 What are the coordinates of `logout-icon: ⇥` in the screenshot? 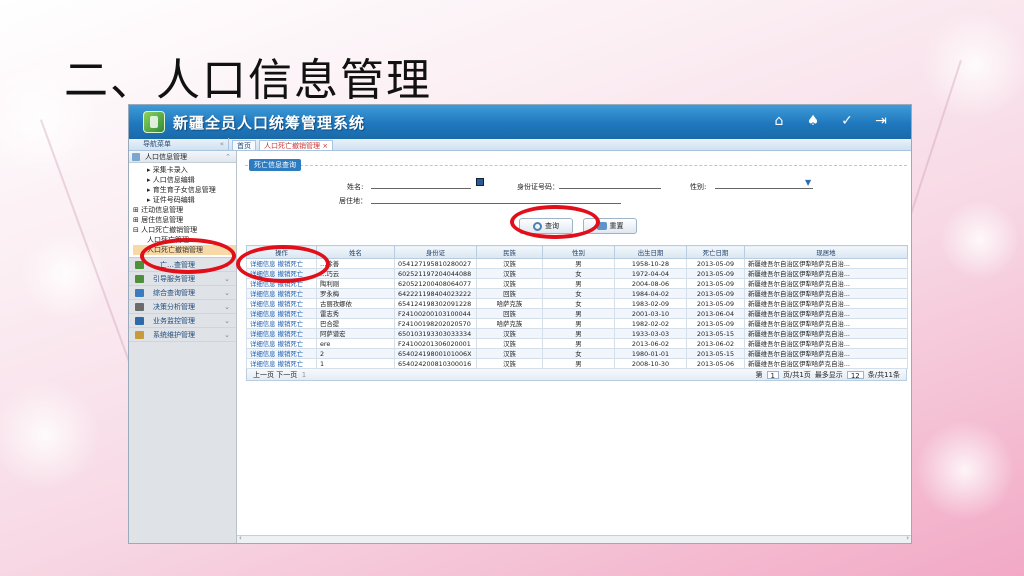 It's located at (881, 121).